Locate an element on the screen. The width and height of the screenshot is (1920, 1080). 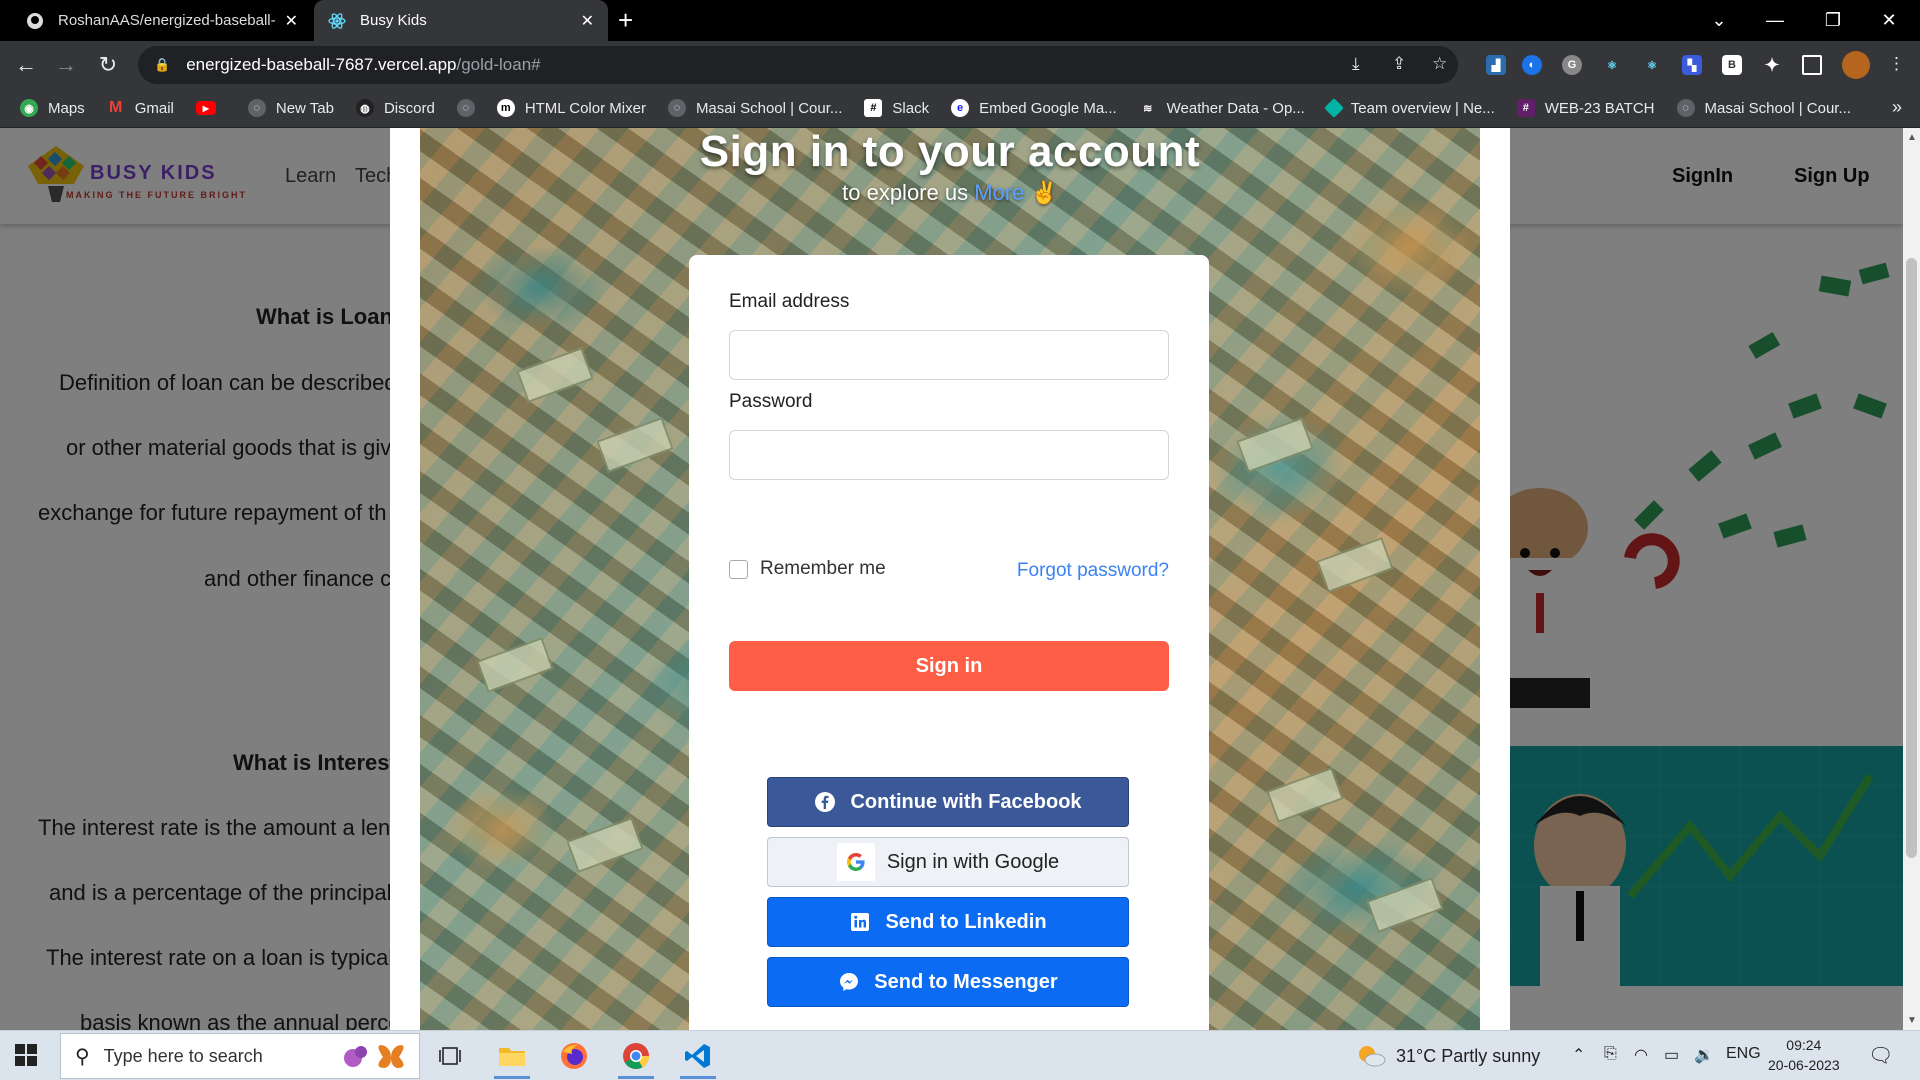
clock-date: 20-06-2023 is located at coordinates (1804, 1065).